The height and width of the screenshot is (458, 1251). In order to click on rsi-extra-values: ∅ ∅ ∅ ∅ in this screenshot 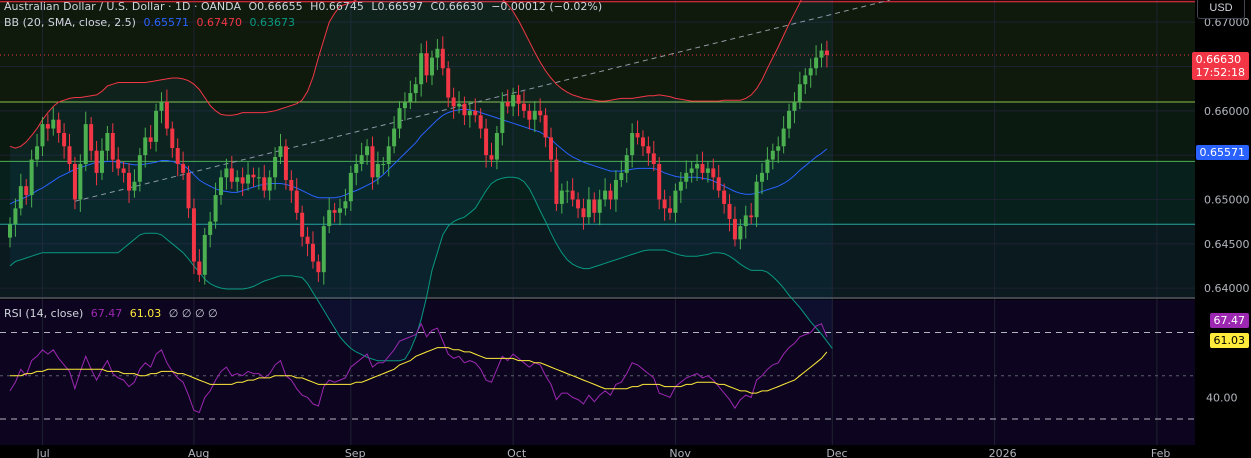, I will do `click(193, 313)`.